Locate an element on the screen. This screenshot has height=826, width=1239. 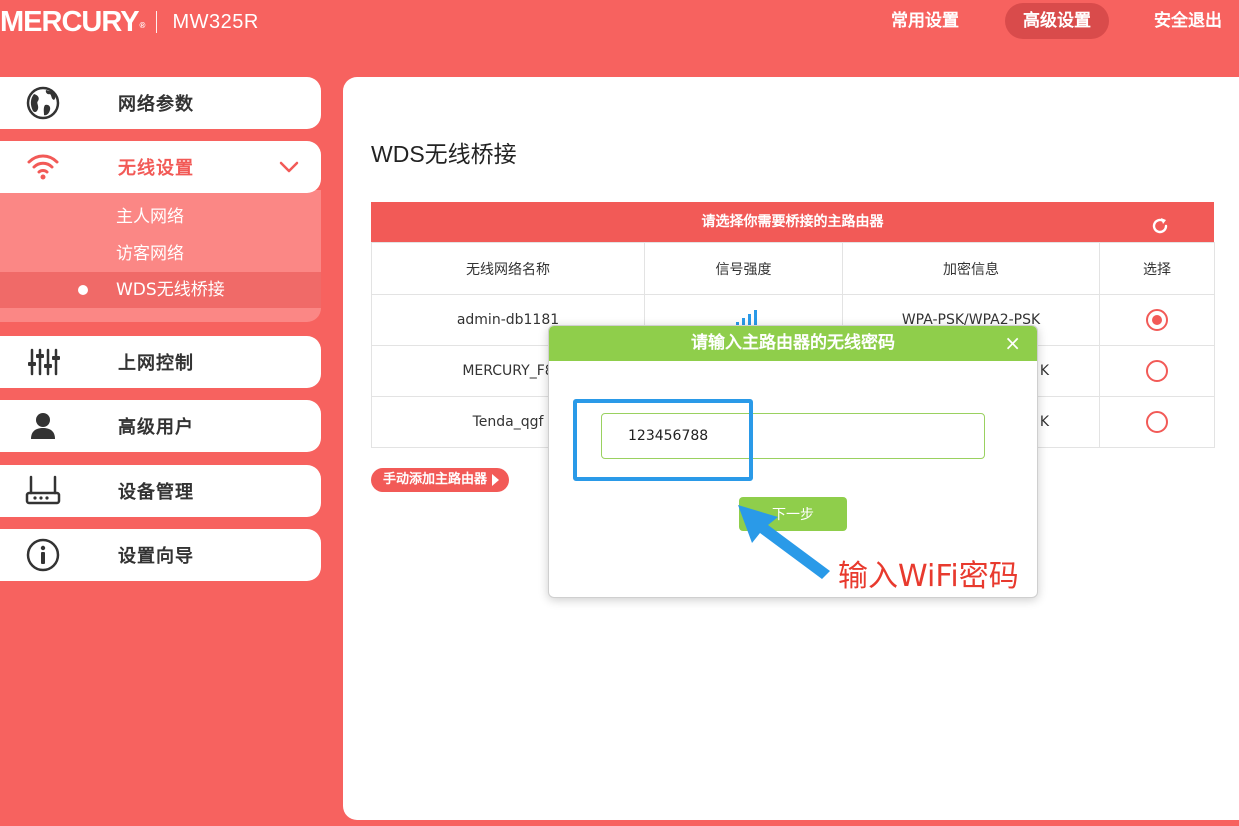
brand: MERCURY® MW325R is located at coordinates (129, 22).